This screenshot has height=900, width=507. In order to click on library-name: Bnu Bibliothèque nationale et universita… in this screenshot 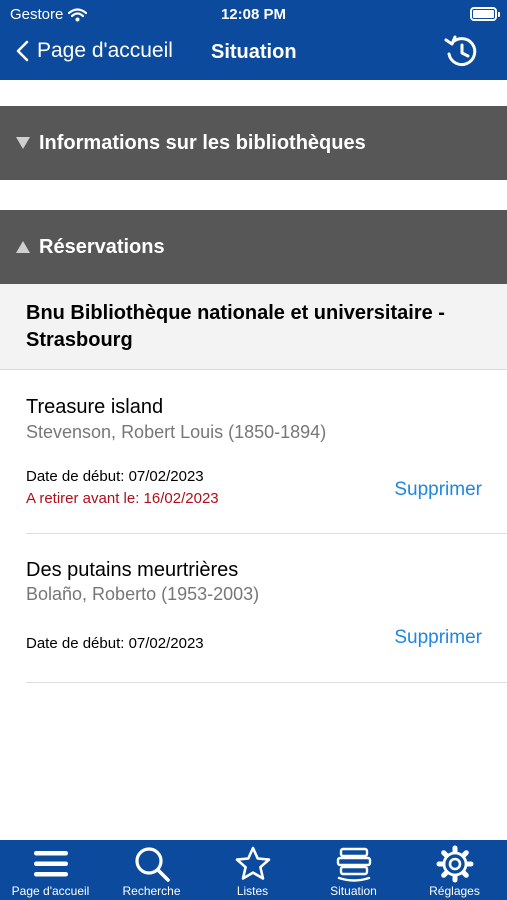, I will do `click(253, 327)`.